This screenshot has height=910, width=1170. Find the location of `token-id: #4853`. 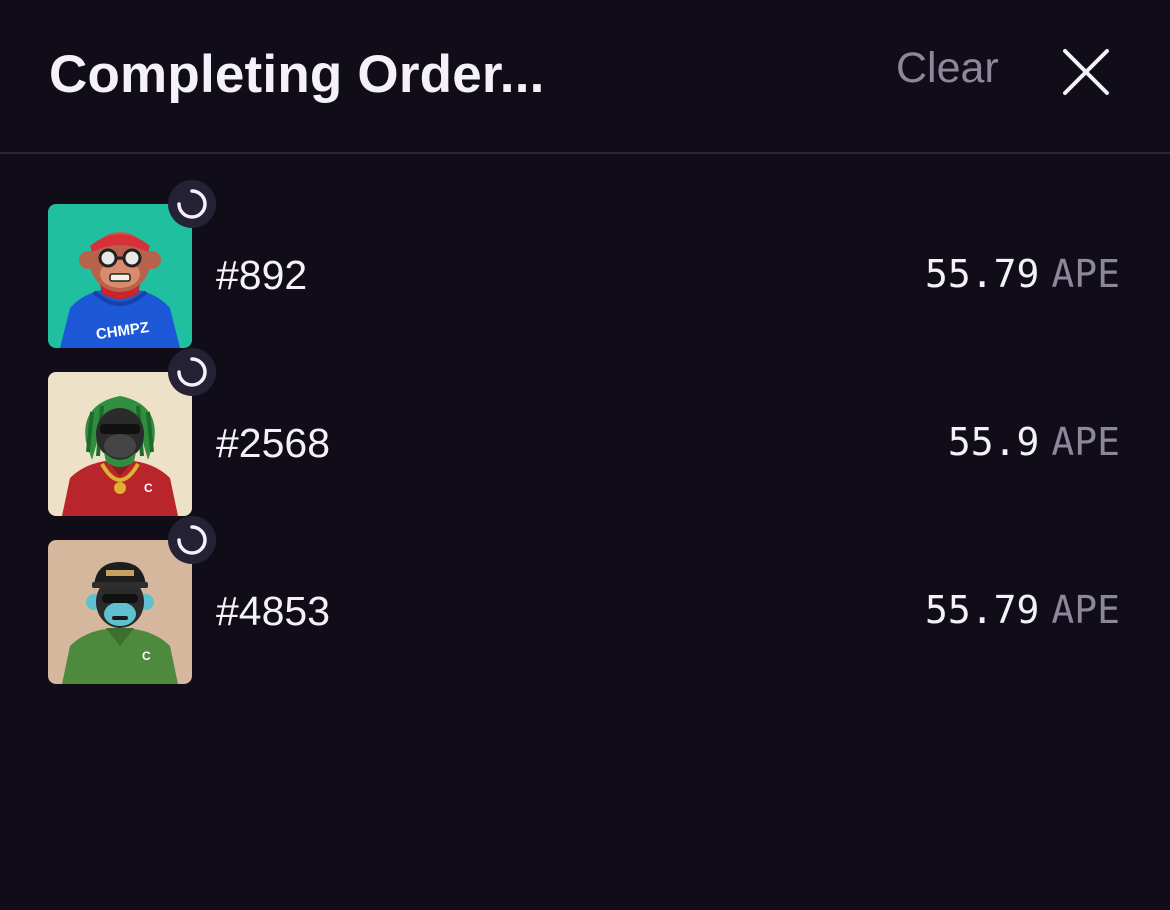

token-id: #4853 is located at coordinates (273, 611).